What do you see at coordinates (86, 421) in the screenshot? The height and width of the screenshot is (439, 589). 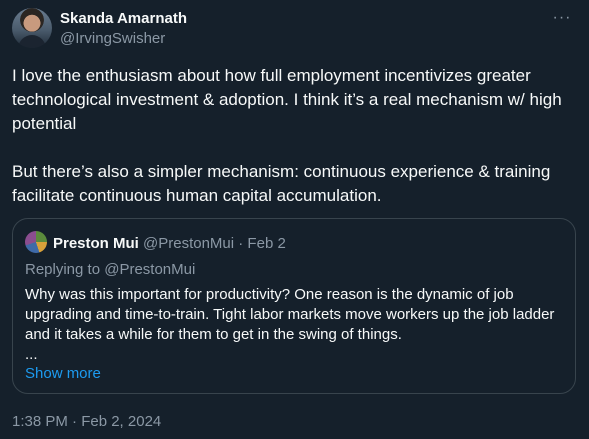 I see `tweet-timestamp: 1:38 PM · Feb 2, 2024` at bounding box center [86, 421].